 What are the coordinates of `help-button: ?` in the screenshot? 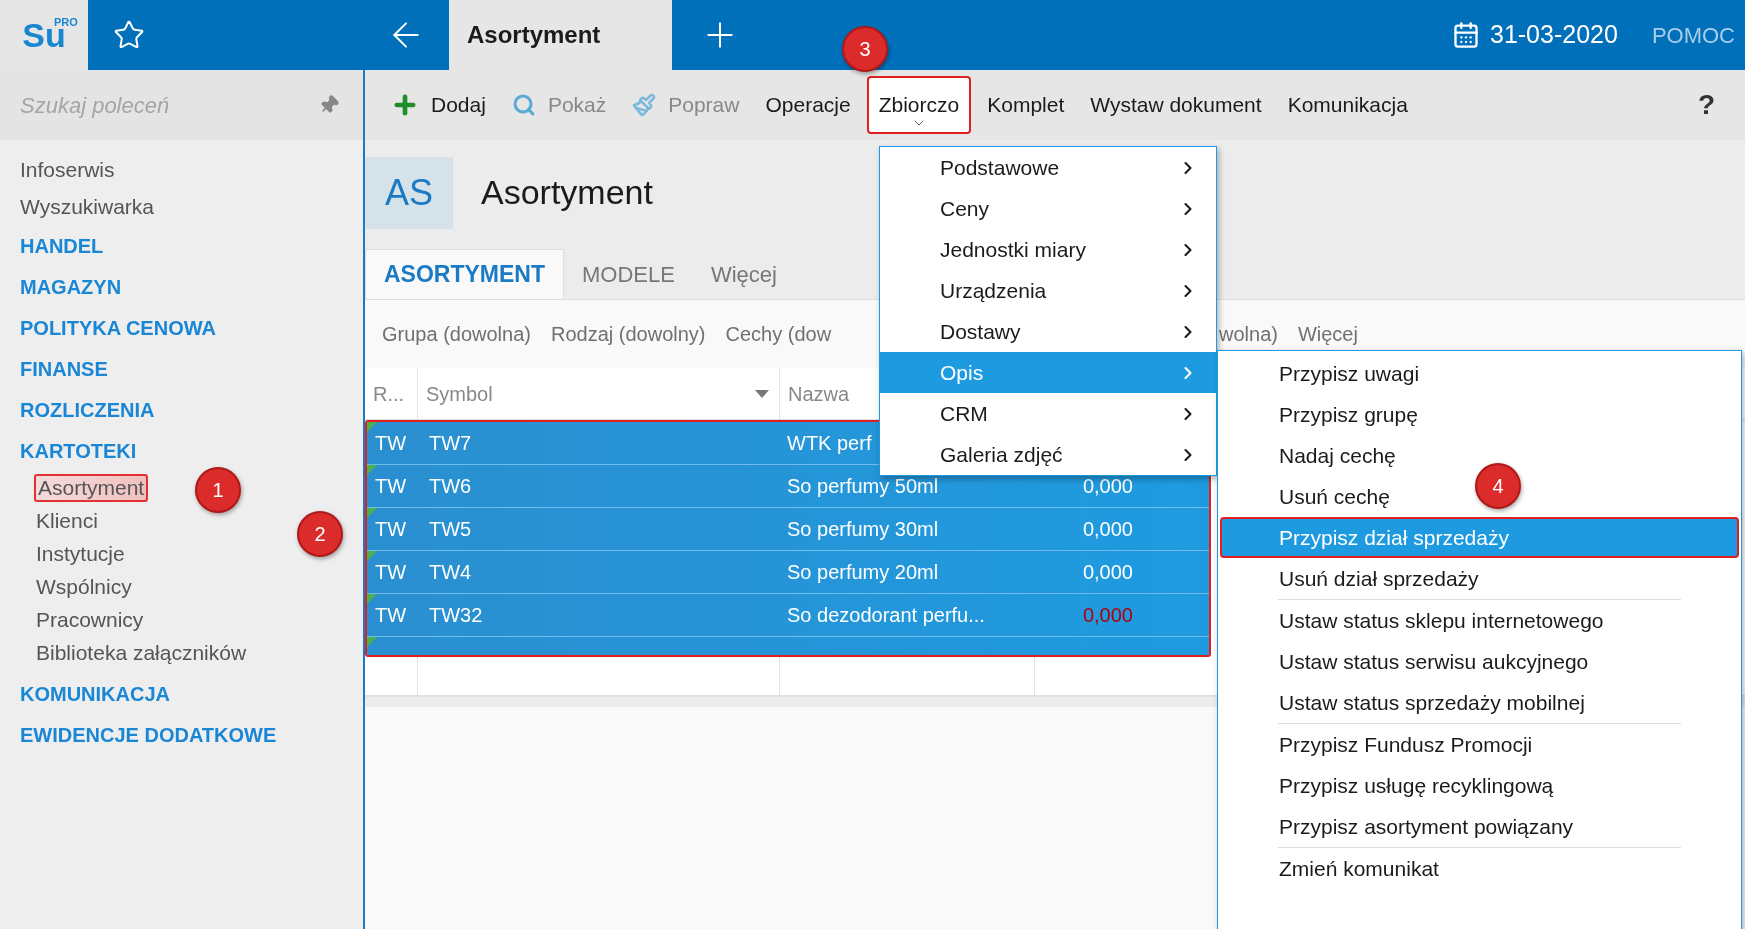 It's located at (1706, 105).